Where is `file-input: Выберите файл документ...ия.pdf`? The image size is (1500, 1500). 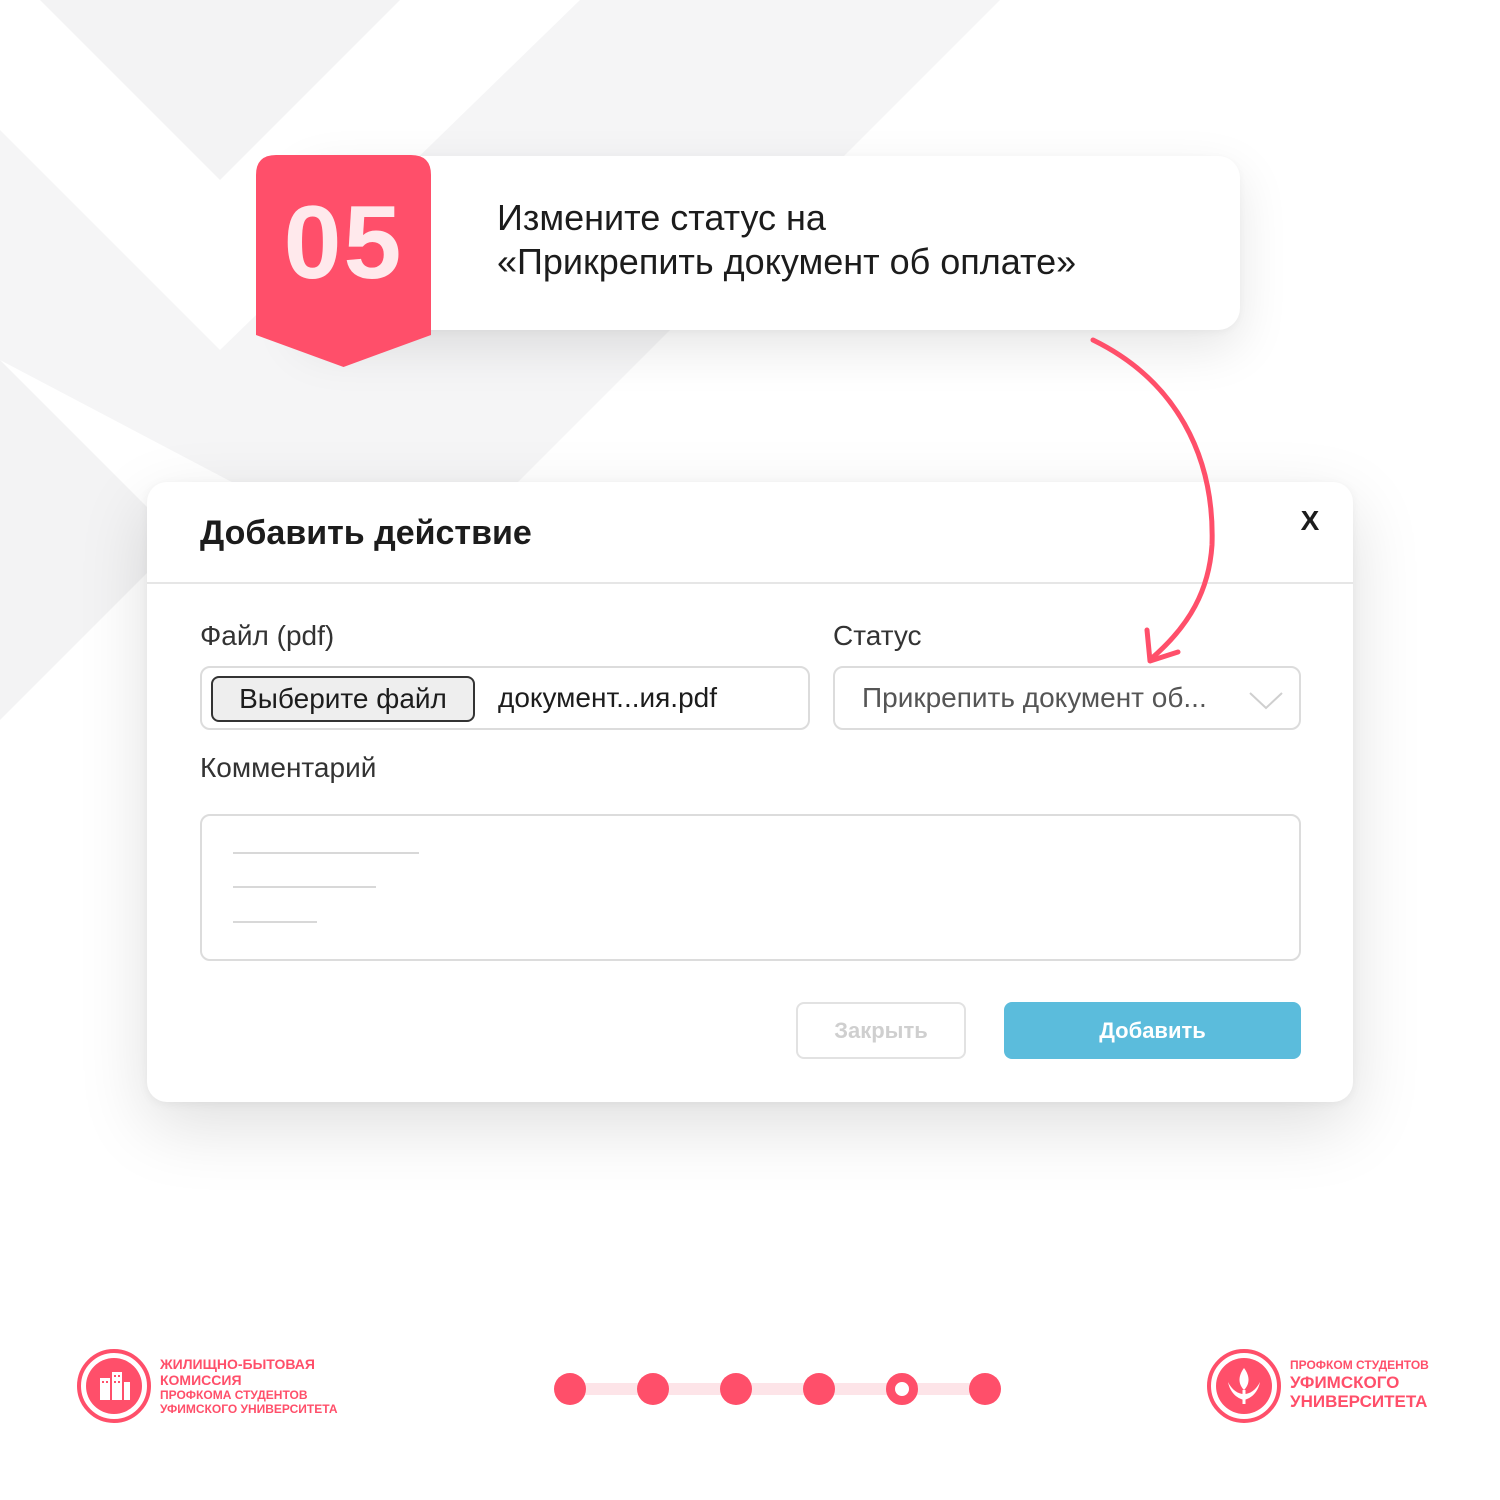 file-input: Выберите файл документ...ия.pdf is located at coordinates (505, 698).